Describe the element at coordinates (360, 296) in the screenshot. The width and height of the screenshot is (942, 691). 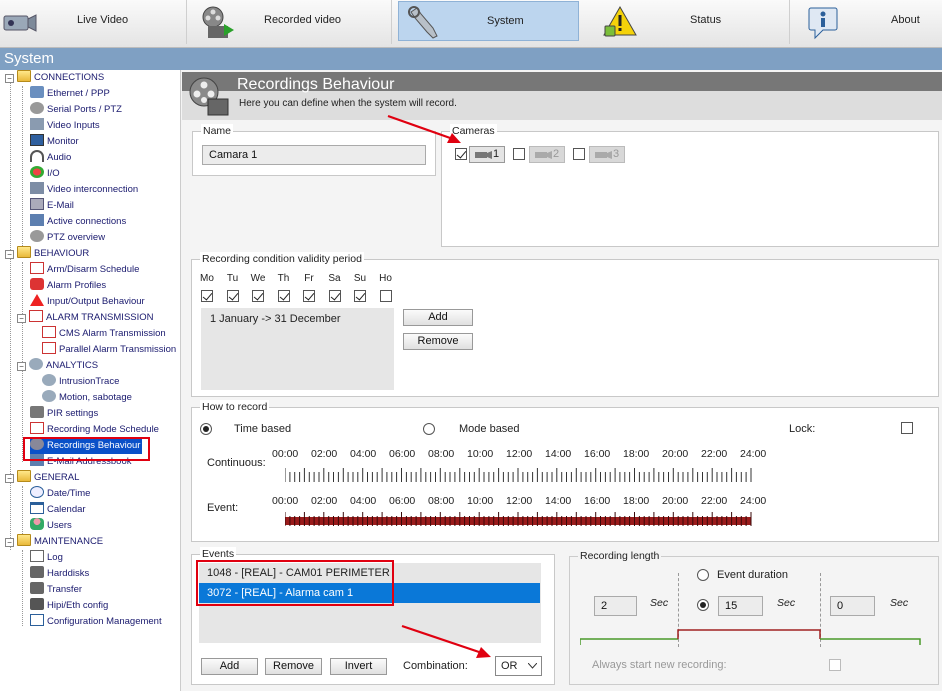
I see `day-checkbox-su` at that location.